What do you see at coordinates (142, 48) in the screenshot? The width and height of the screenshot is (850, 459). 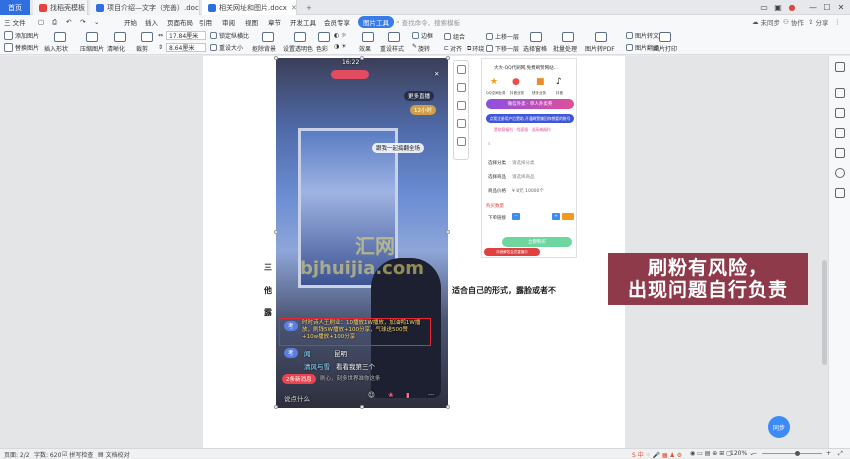 I see `crop-button: 裁剪` at bounding box center [142, 48].